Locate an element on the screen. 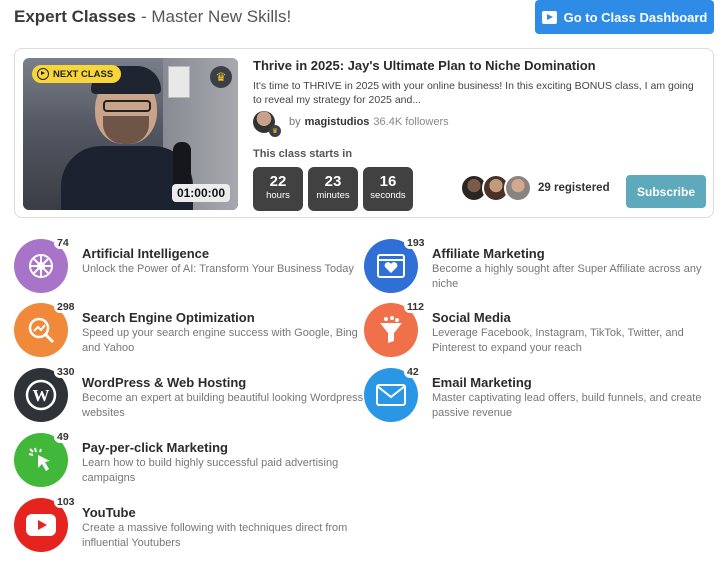 This screenshot has width=724, height=567. category-name: YouTube is located at coordinates (109, 512).